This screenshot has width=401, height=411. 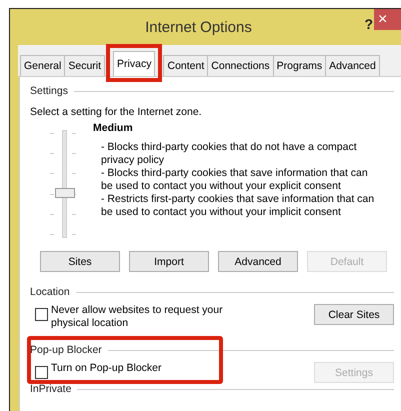 I want to click on dialog-button: Clear Sites, so click(x=354, y=314).